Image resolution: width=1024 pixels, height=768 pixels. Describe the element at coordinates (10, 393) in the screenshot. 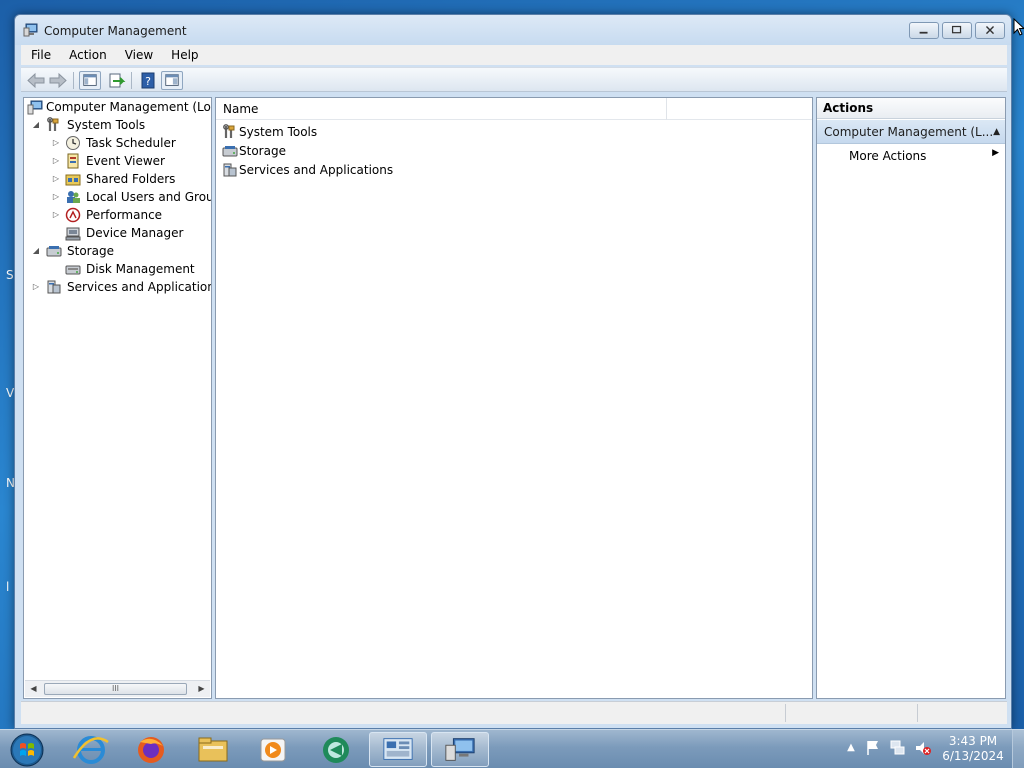

I see `desktop-edge-glyph: V` at that location.